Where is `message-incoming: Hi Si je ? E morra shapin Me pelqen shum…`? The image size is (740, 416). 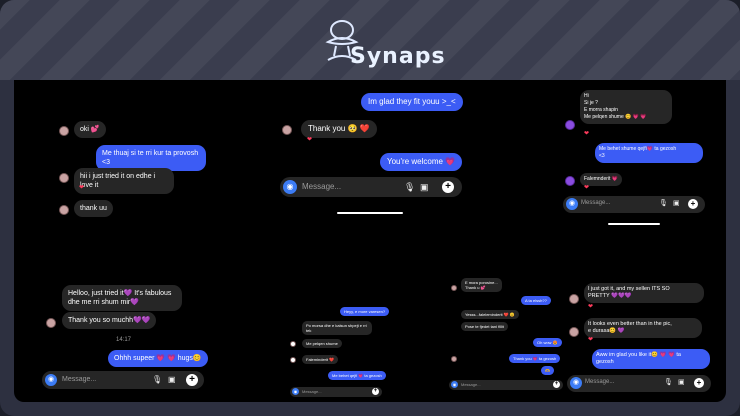
message-incoming: Hi Si je ? E morra shapin Me pelqen shum… is located at coordinates (626, 107).